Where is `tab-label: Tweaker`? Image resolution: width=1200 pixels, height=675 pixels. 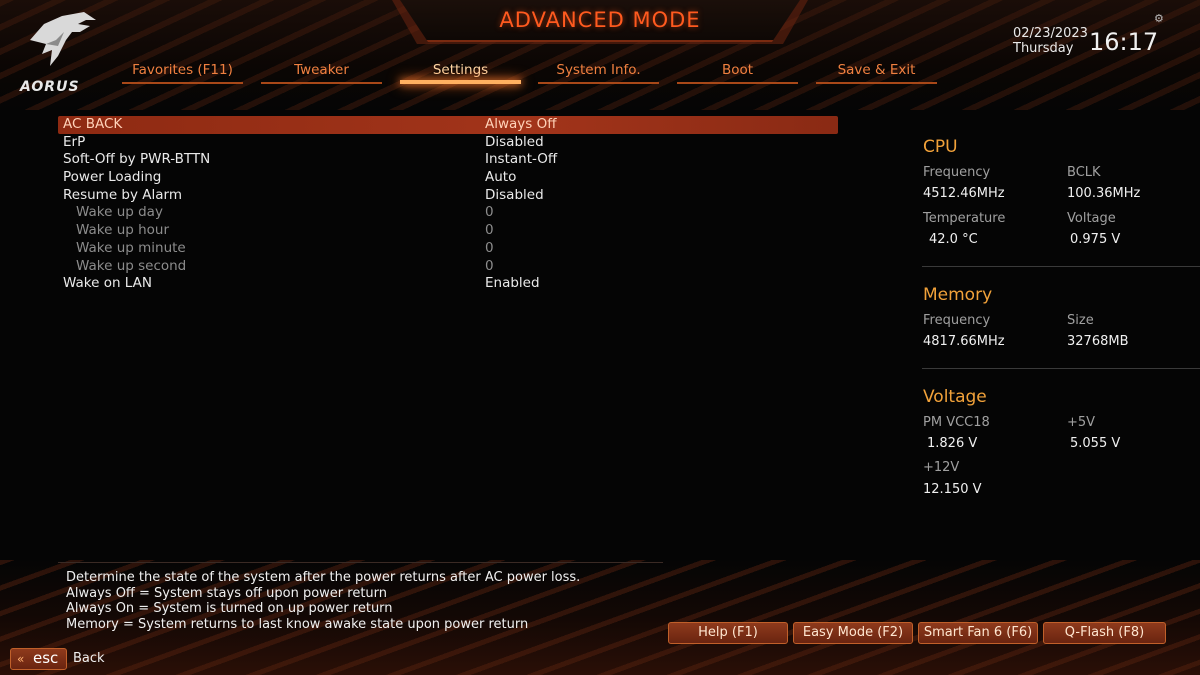 tab-label: Tweaker is located at coordinates (321, 70).